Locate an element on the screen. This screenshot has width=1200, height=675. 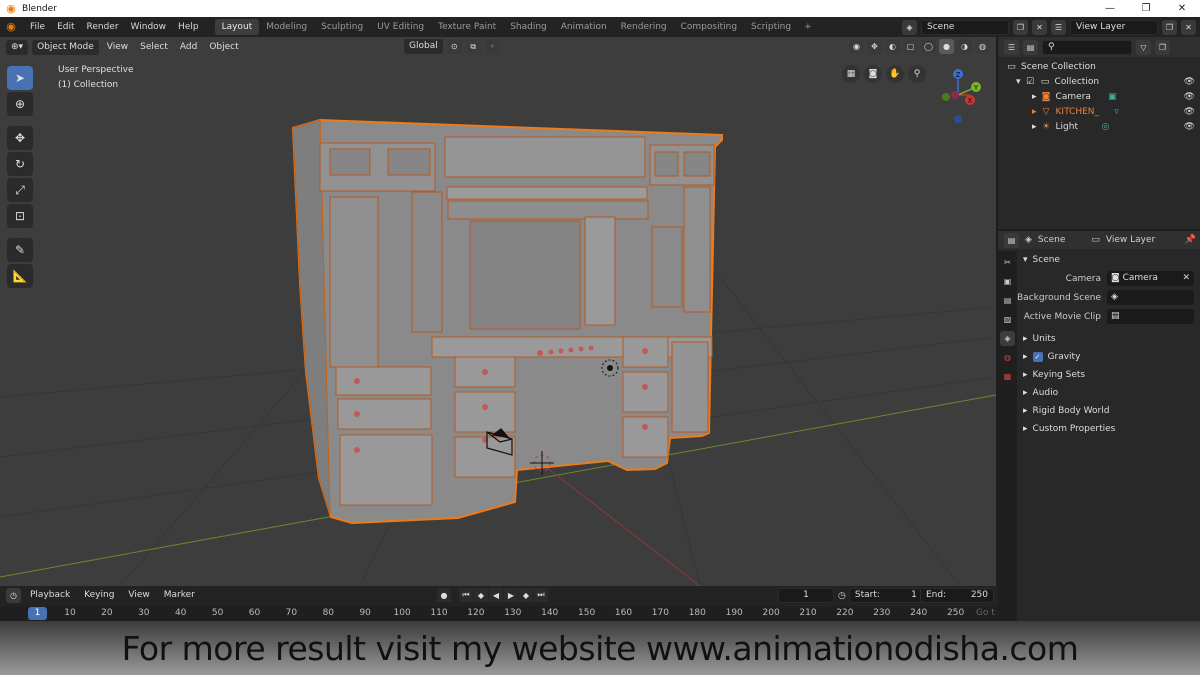
visibility-icon: ◉ is located at coordinates (856, 46).